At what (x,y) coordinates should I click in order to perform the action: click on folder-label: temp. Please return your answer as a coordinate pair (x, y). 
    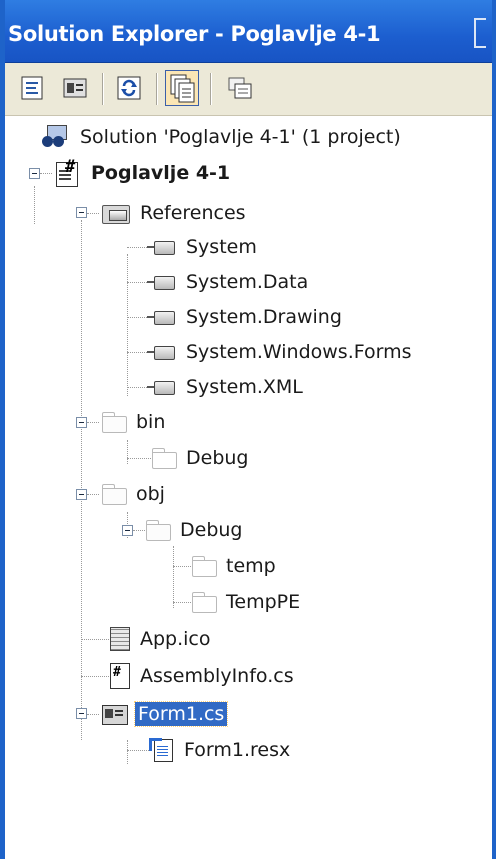
    Looking at the image, I should click on (251, 566).